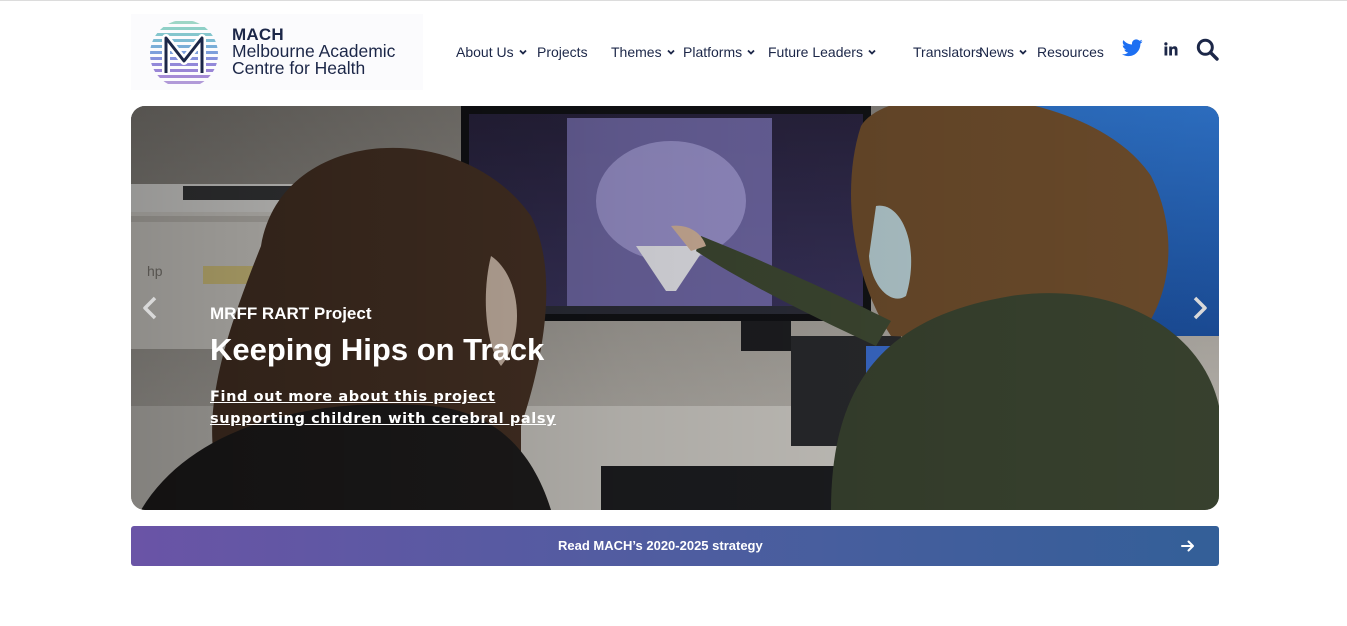 This screenshot has height=626, width=1347. I want to click on carousel-next-button, so click(1199, 308).